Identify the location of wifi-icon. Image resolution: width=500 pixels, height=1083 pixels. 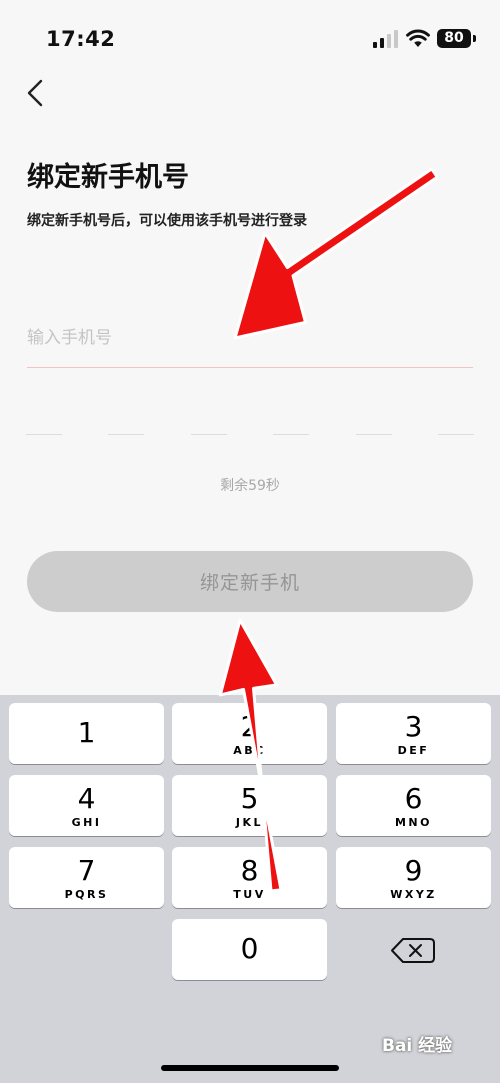
(418, 38).